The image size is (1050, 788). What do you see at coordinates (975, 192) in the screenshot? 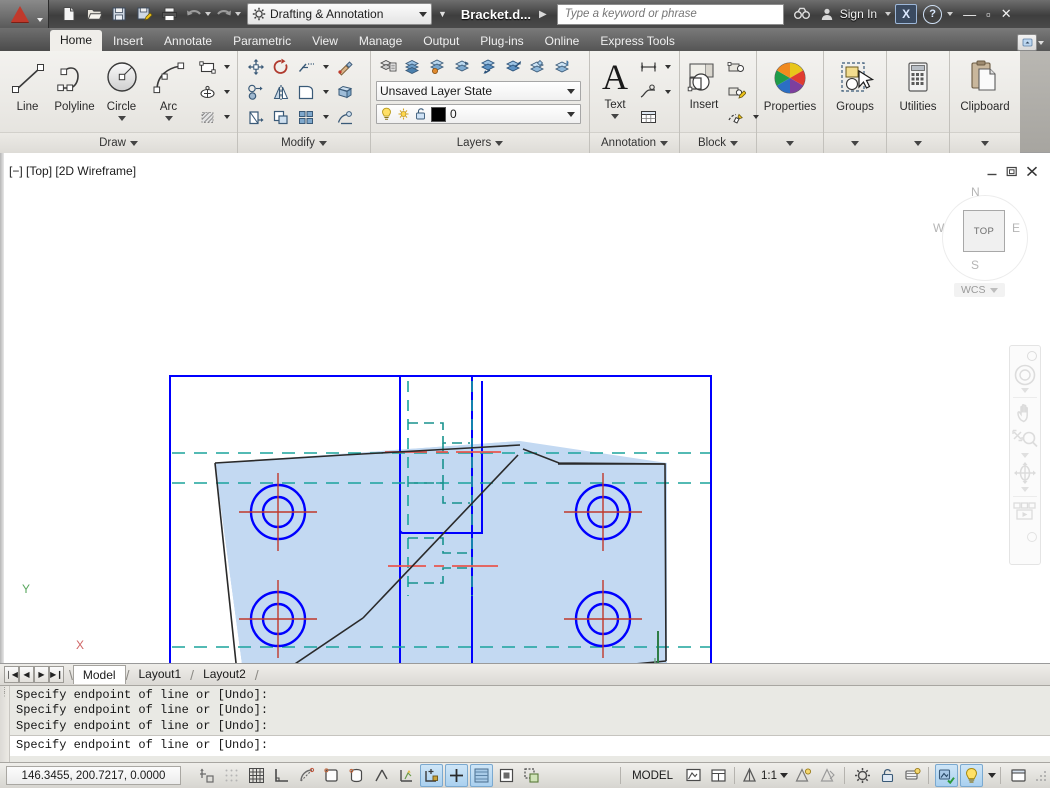
I see `viewcube-north-label: N` at bounding box center [975, 192].